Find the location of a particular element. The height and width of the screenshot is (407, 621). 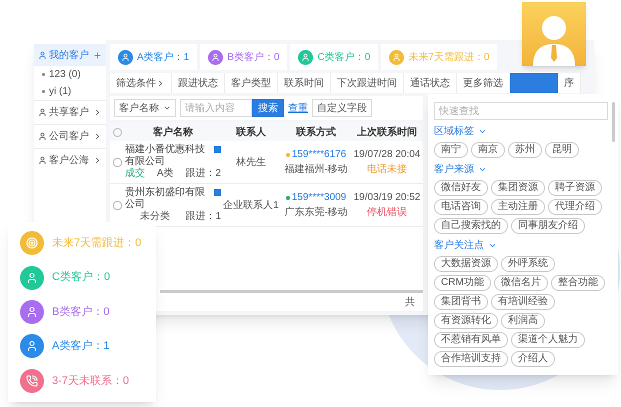

scrollbar is located at coordinates (613, 122).